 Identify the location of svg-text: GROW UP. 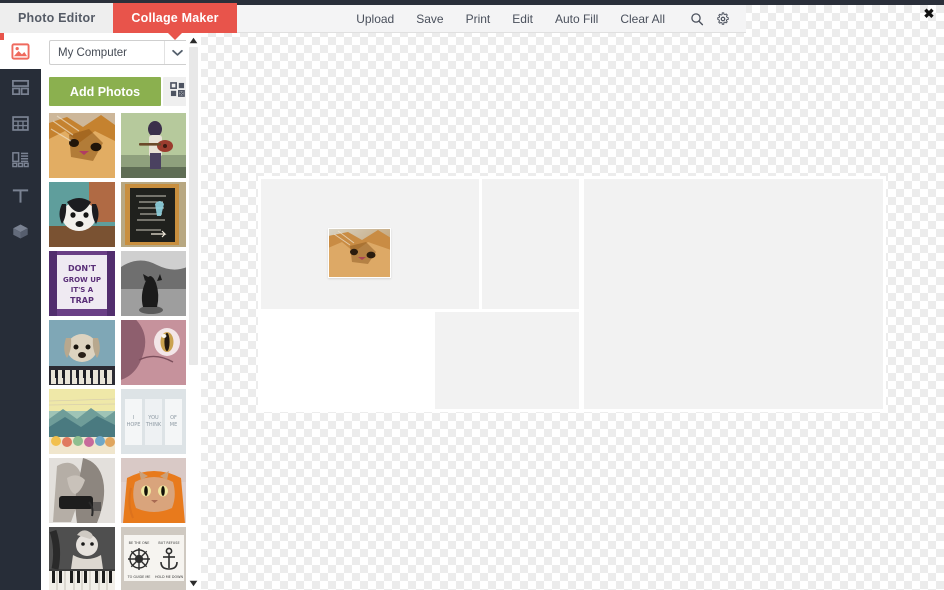
(82, 280).